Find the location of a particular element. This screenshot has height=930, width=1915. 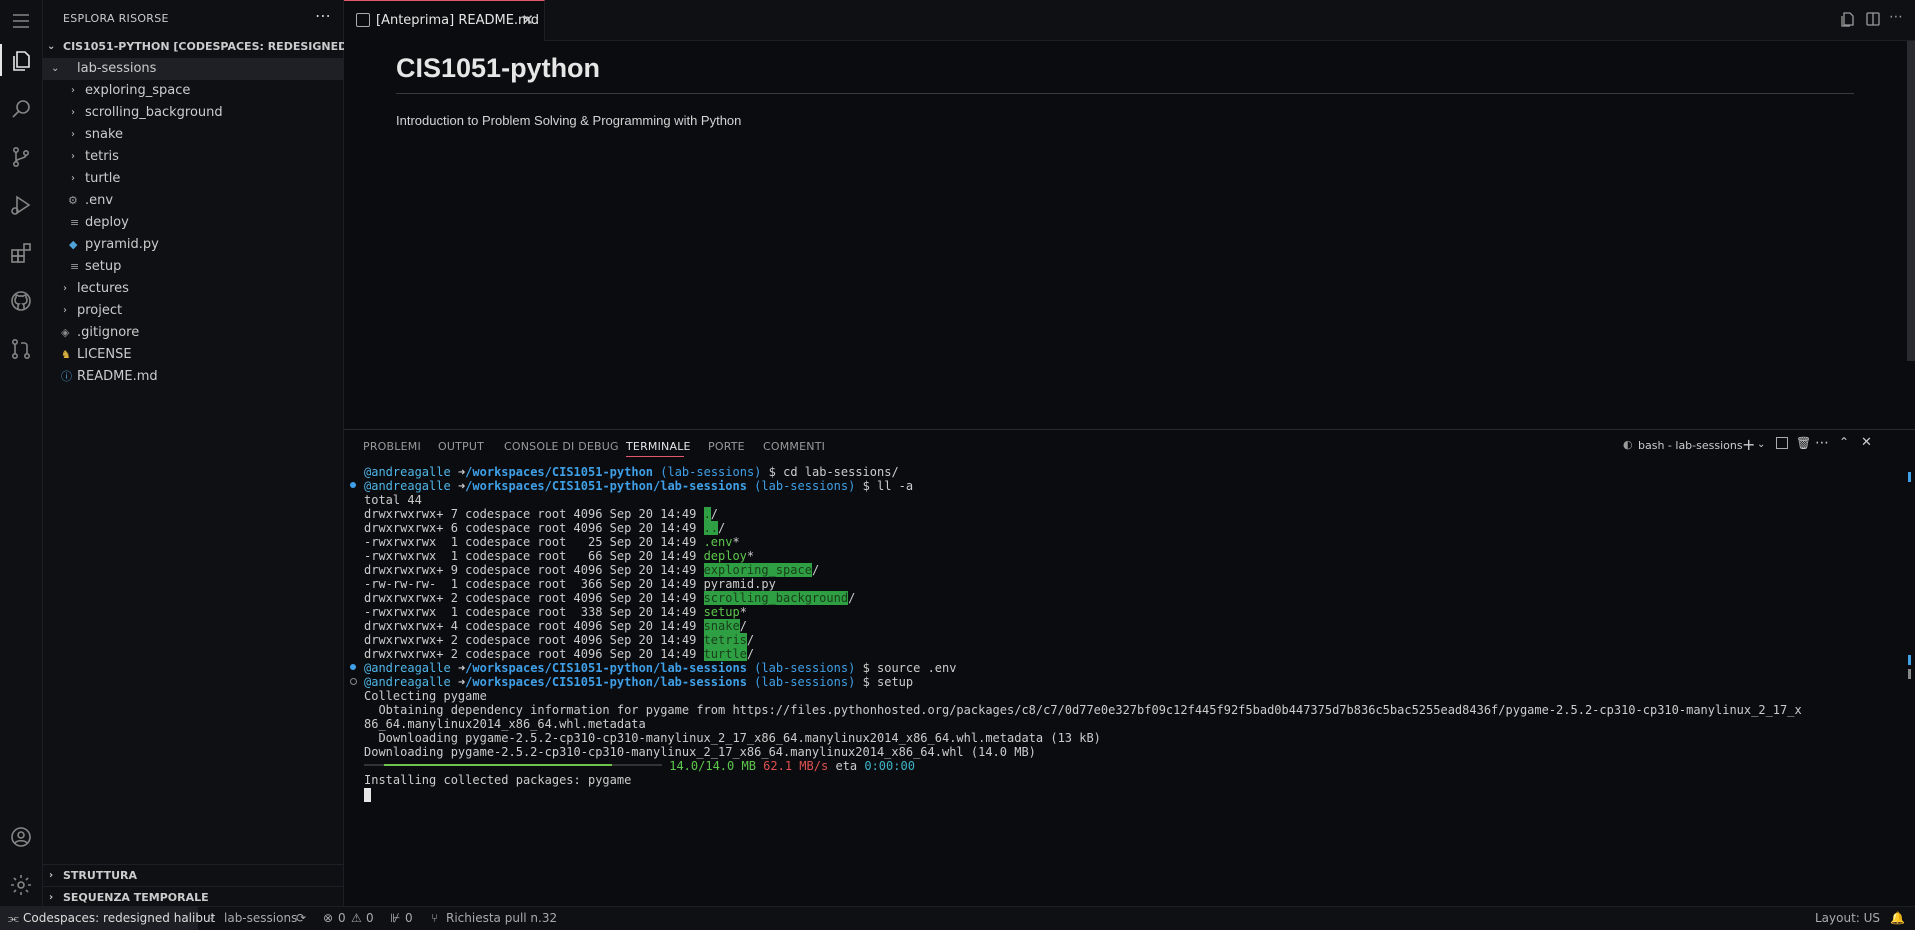

errors-count: 0 is located at coordinates (342, 918).